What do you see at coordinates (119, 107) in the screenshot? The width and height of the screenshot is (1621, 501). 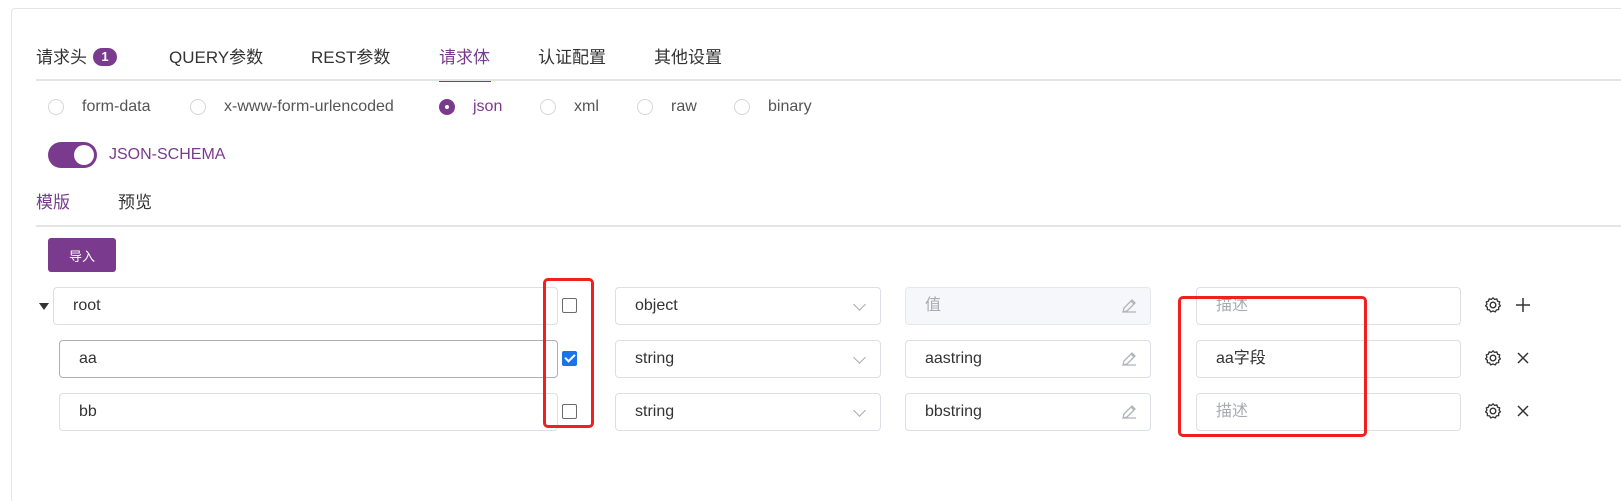 I see `radio-form-data: form-data` at bounding box center [119, 107].